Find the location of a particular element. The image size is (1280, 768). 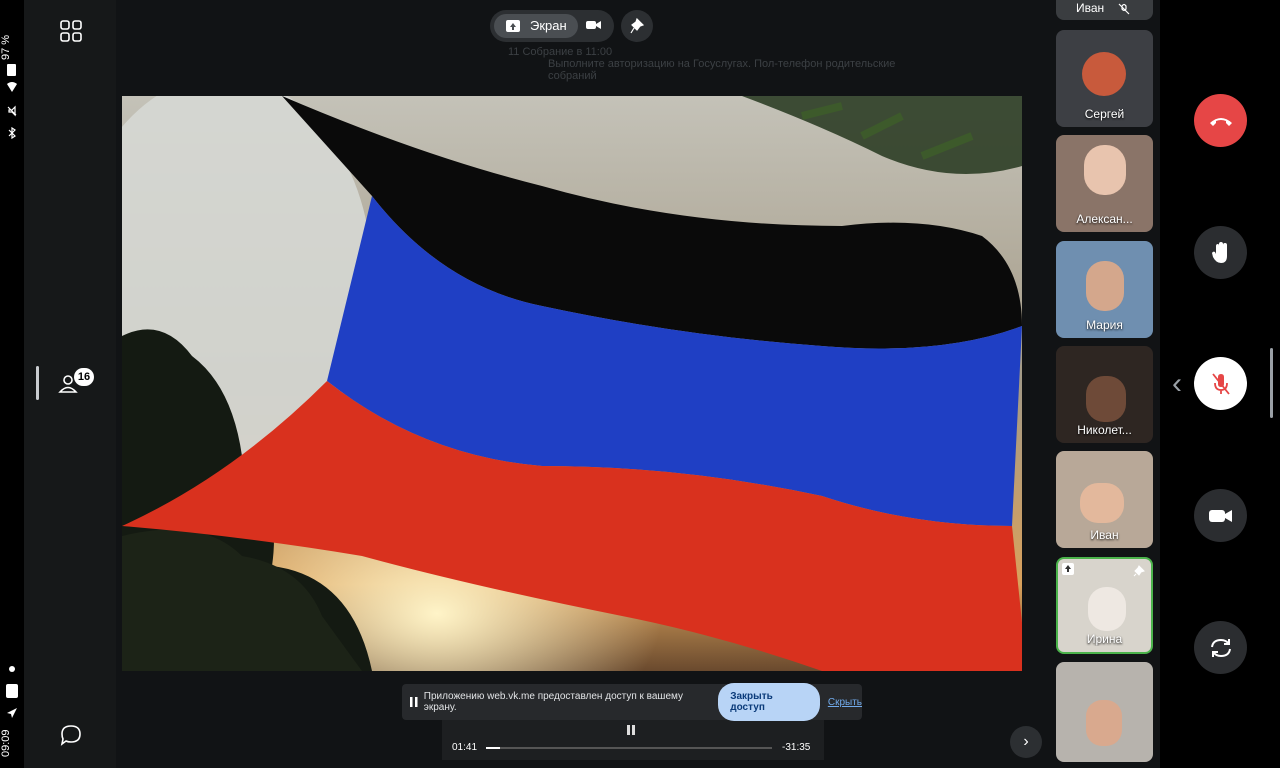

participant-tile-irina: Ирина is located at coordinates (1104, 605).